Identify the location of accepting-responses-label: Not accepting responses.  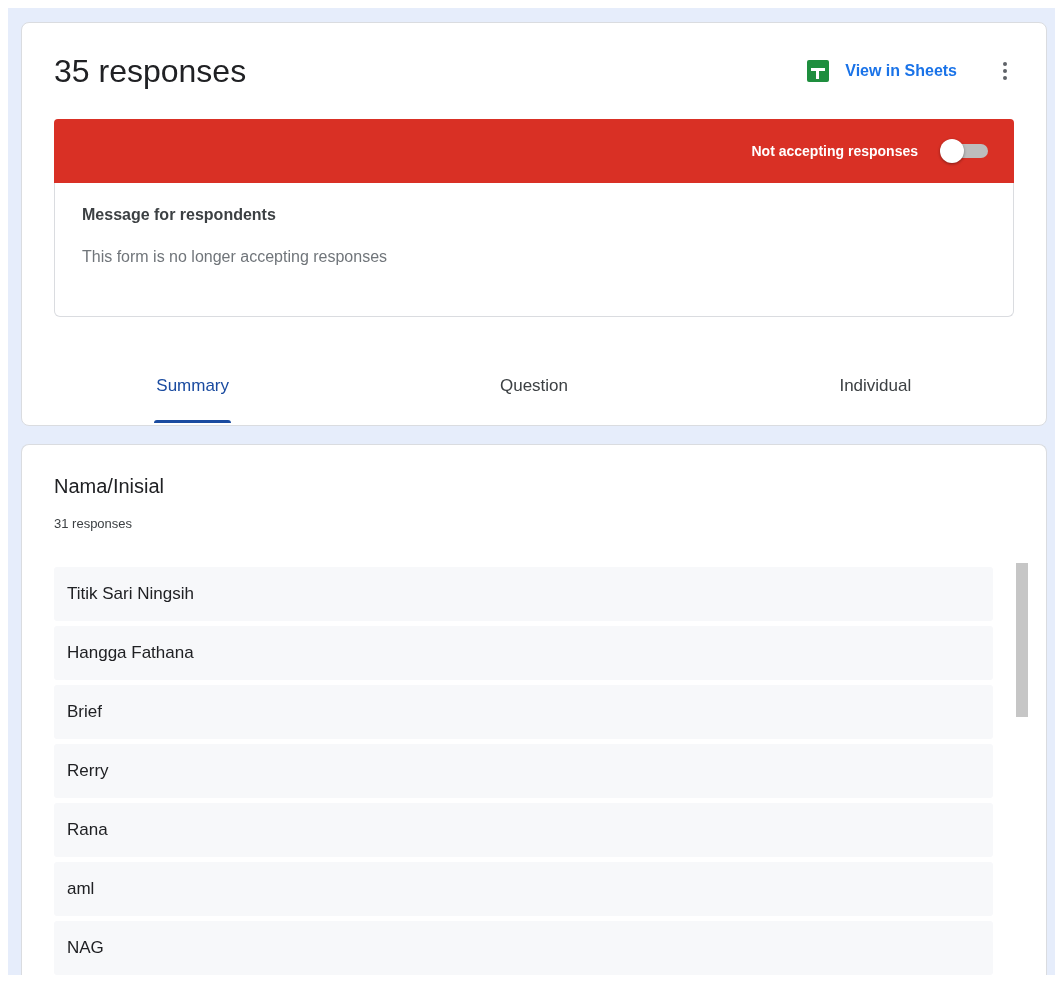
(834, 151).